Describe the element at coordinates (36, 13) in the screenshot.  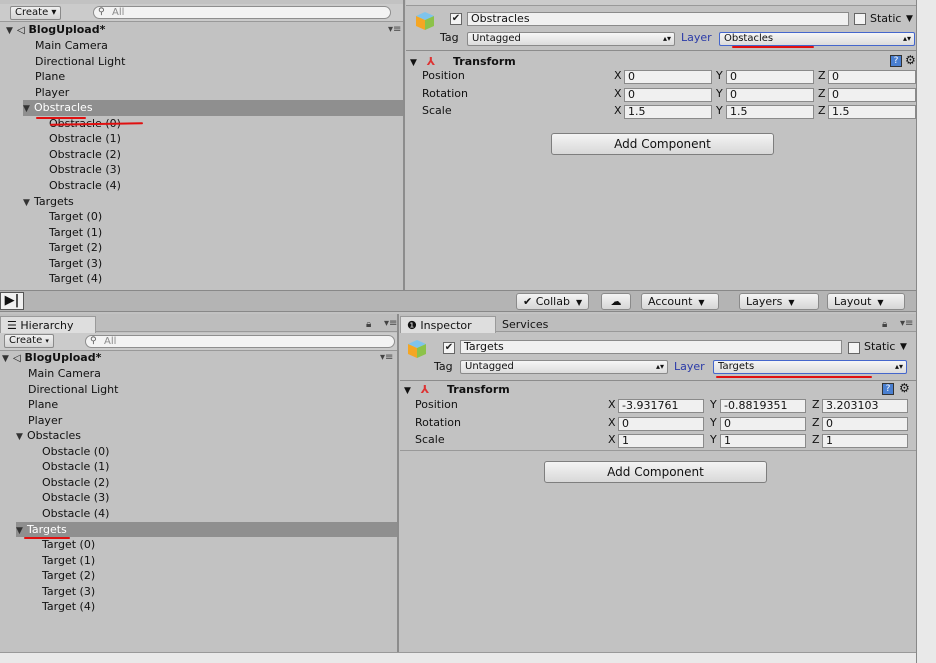
I see `top-create-button: Create ▾` at that location.